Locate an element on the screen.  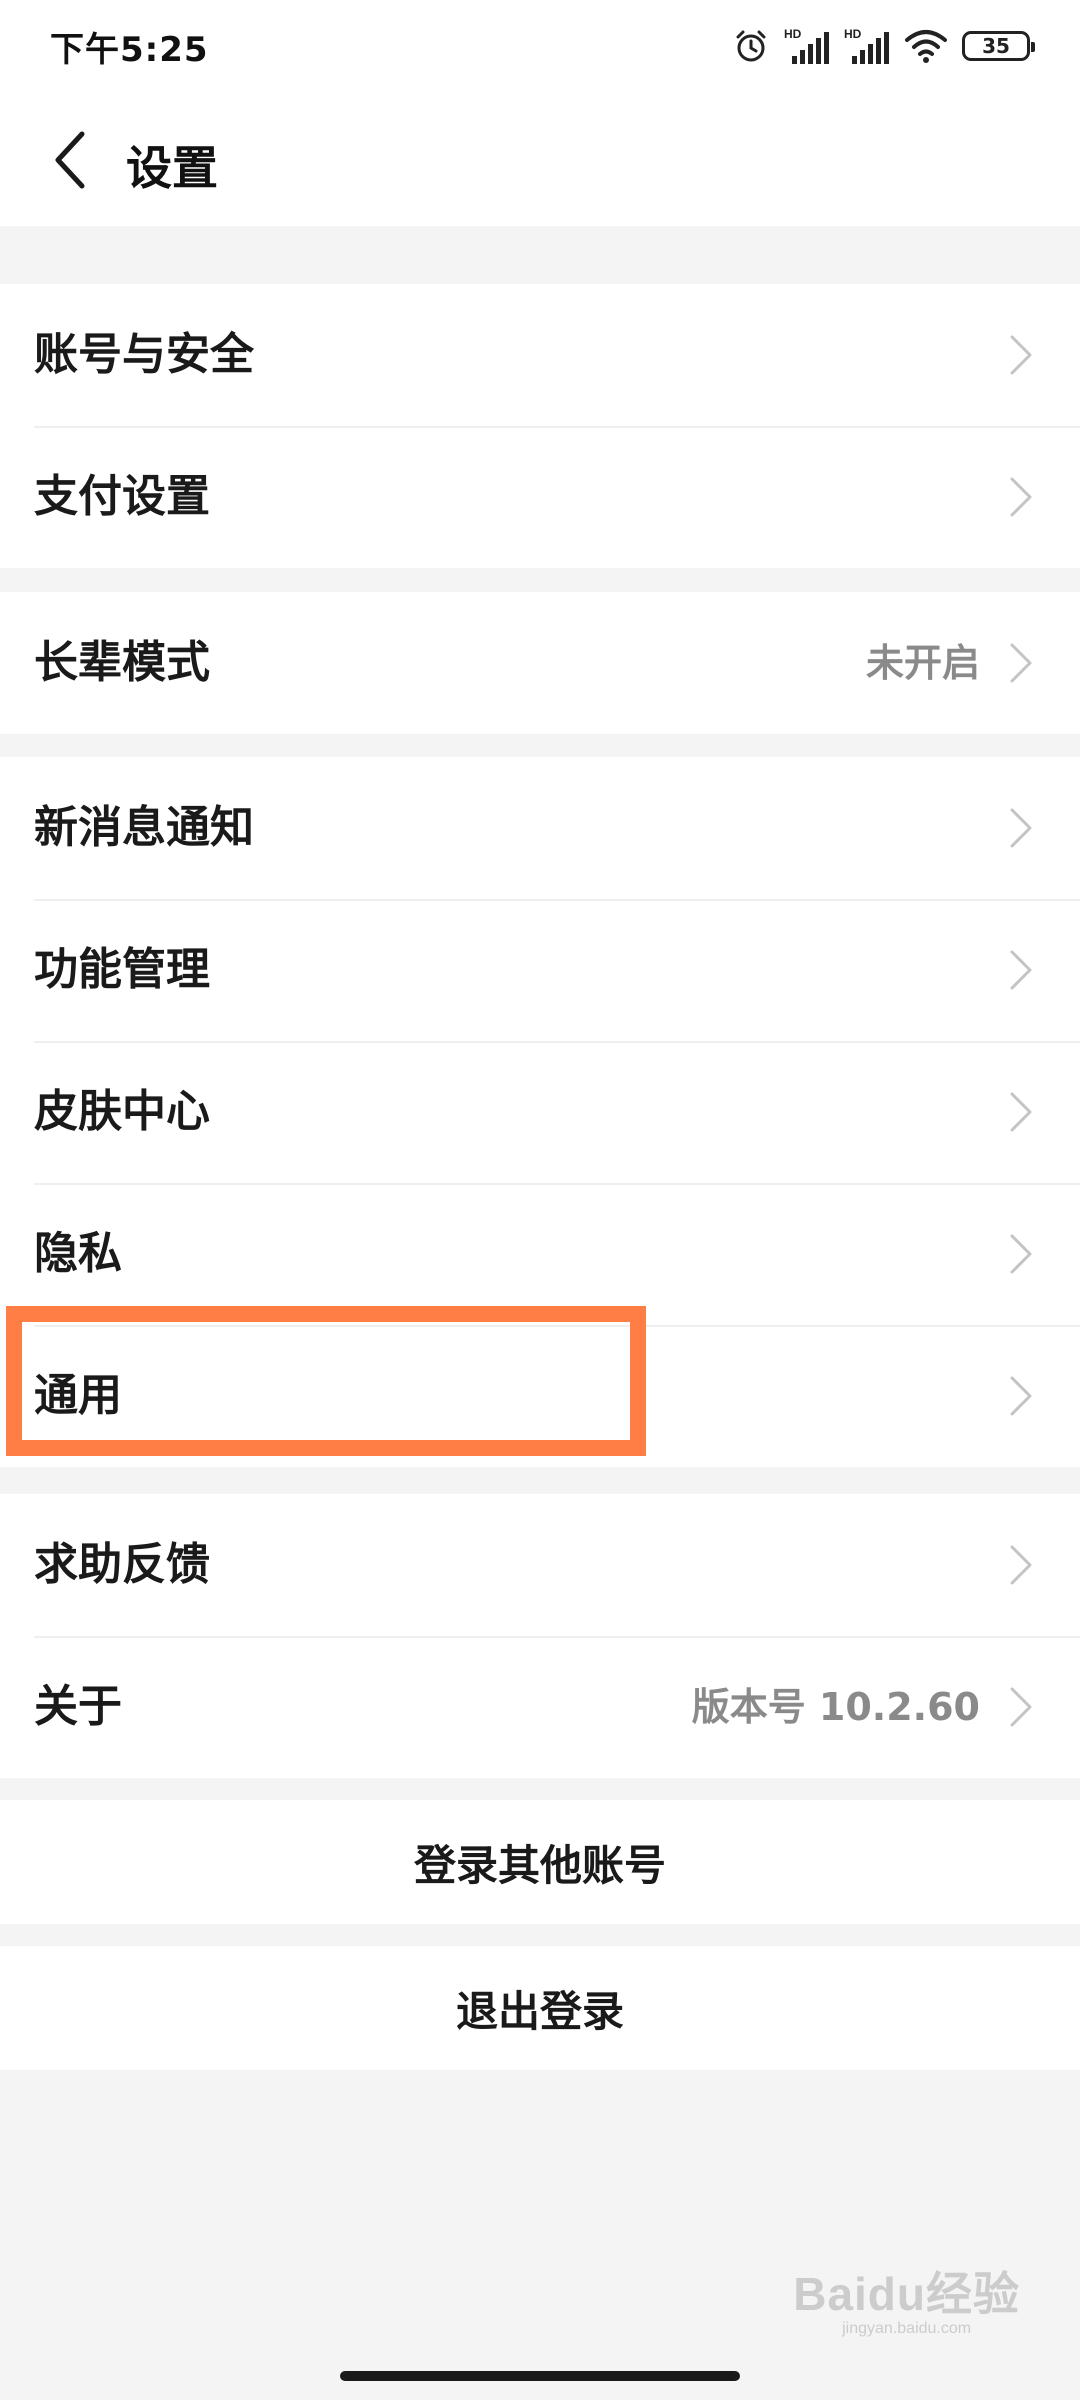
watermark: Baidu经验 jingyan.baidu.com is located at coordinates (906, 2298).